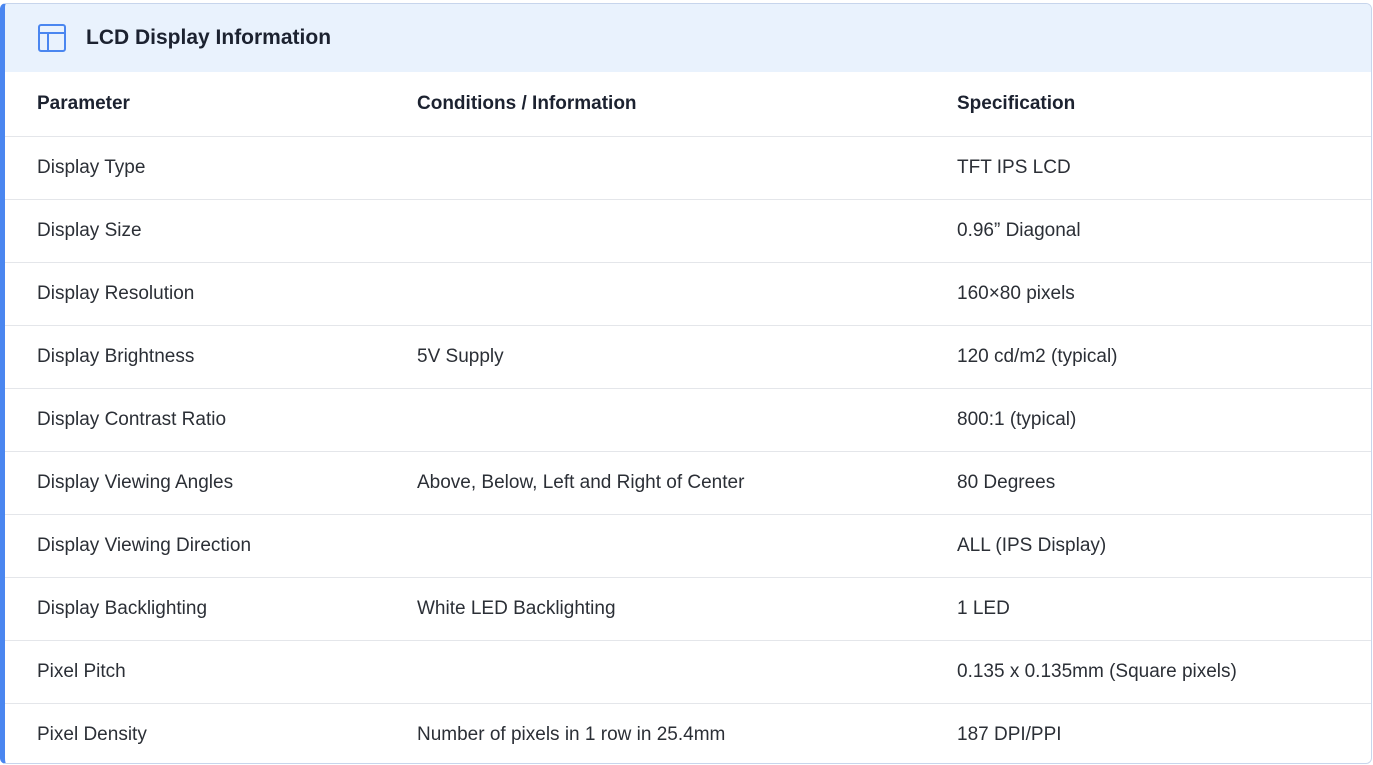  Describe the element at coordinates (1009, 734) in the screenshot. I see `specification-cell: 187 DPI/PPI` at that location.